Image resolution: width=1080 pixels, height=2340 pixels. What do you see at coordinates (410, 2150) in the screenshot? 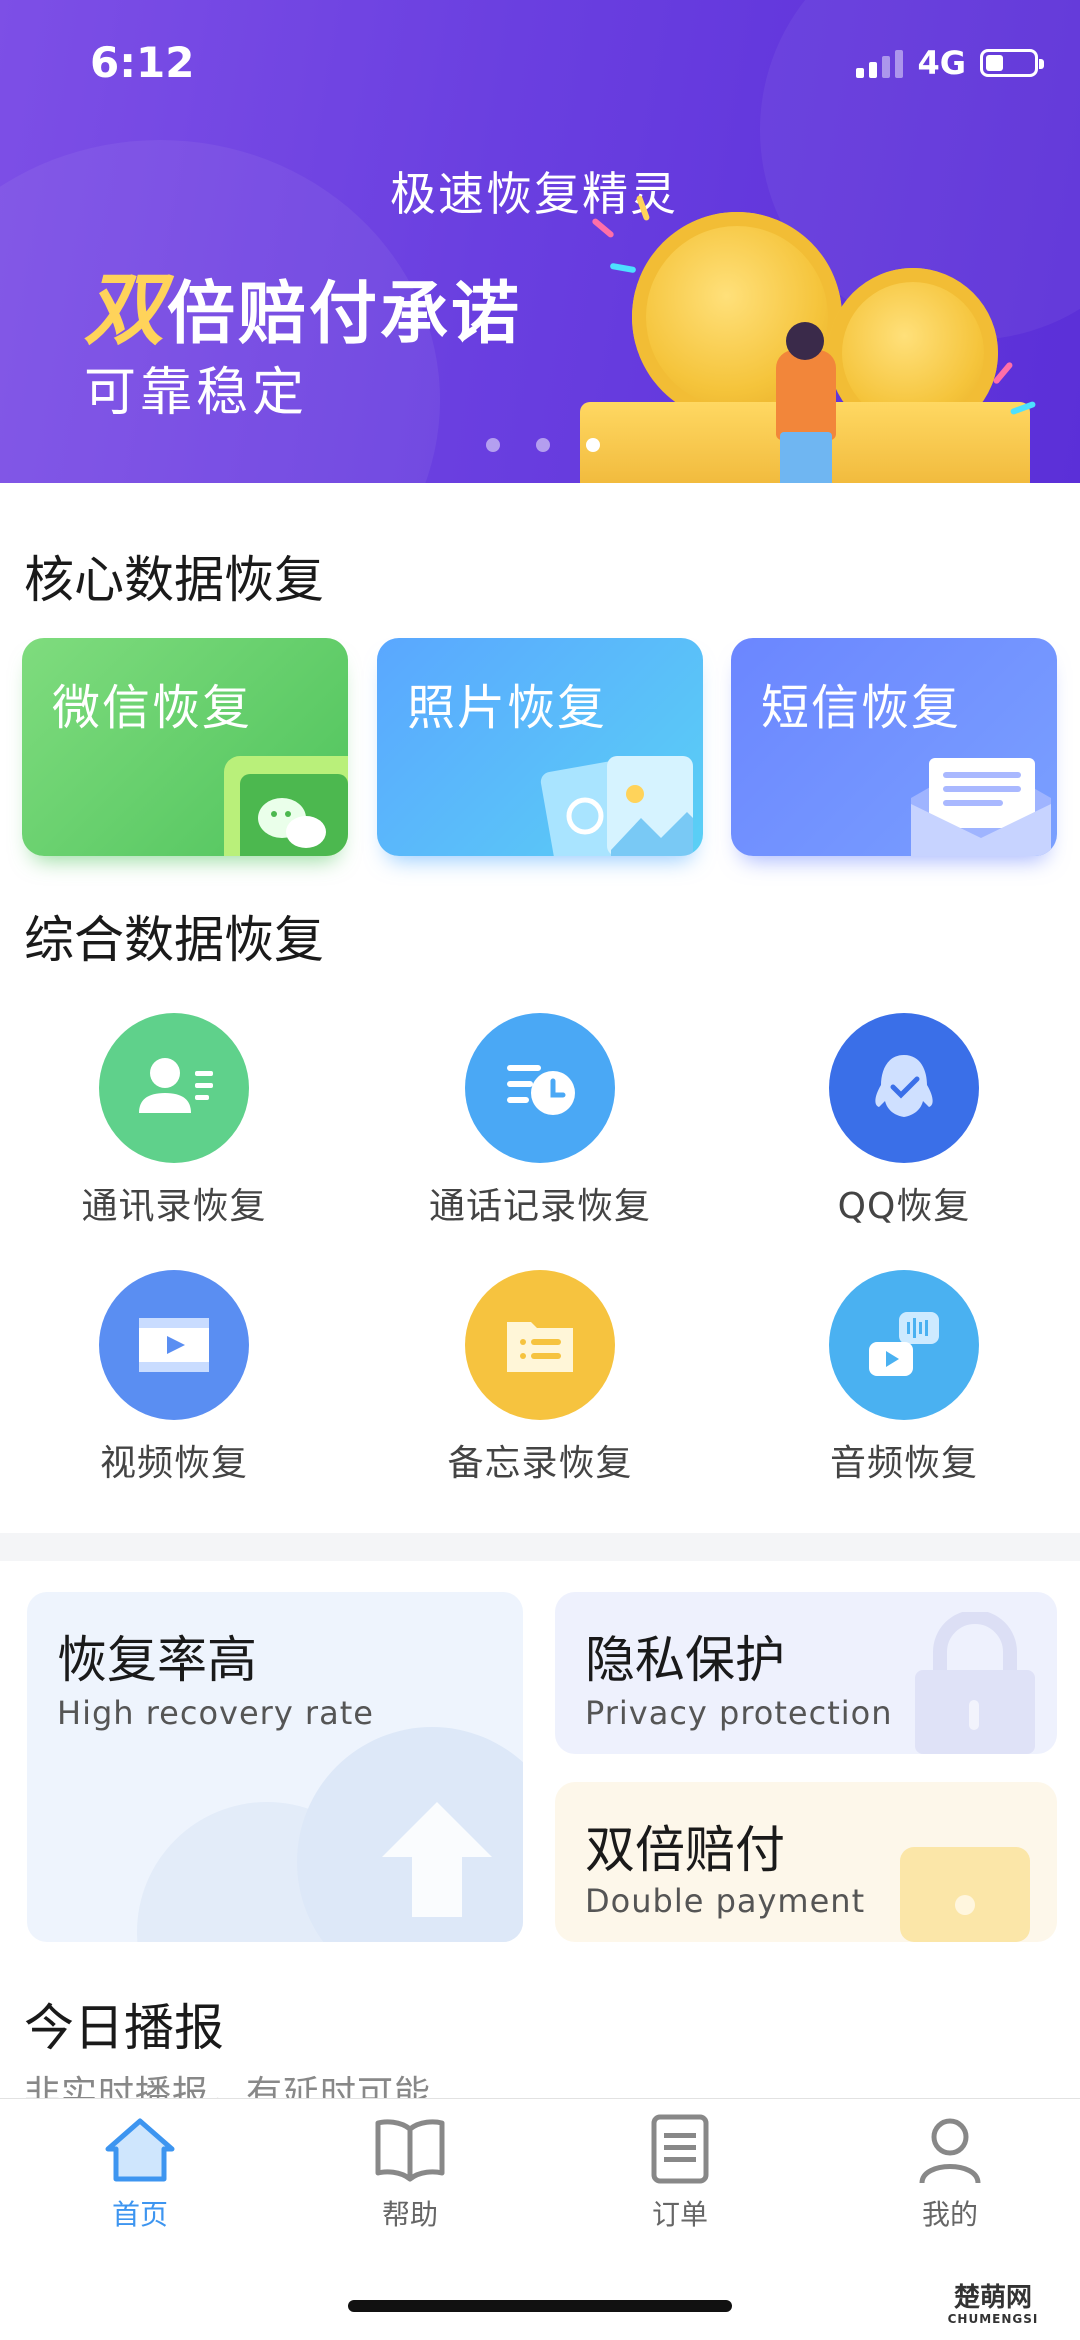
I see `book-icon` at bounding box center [410, 2150].